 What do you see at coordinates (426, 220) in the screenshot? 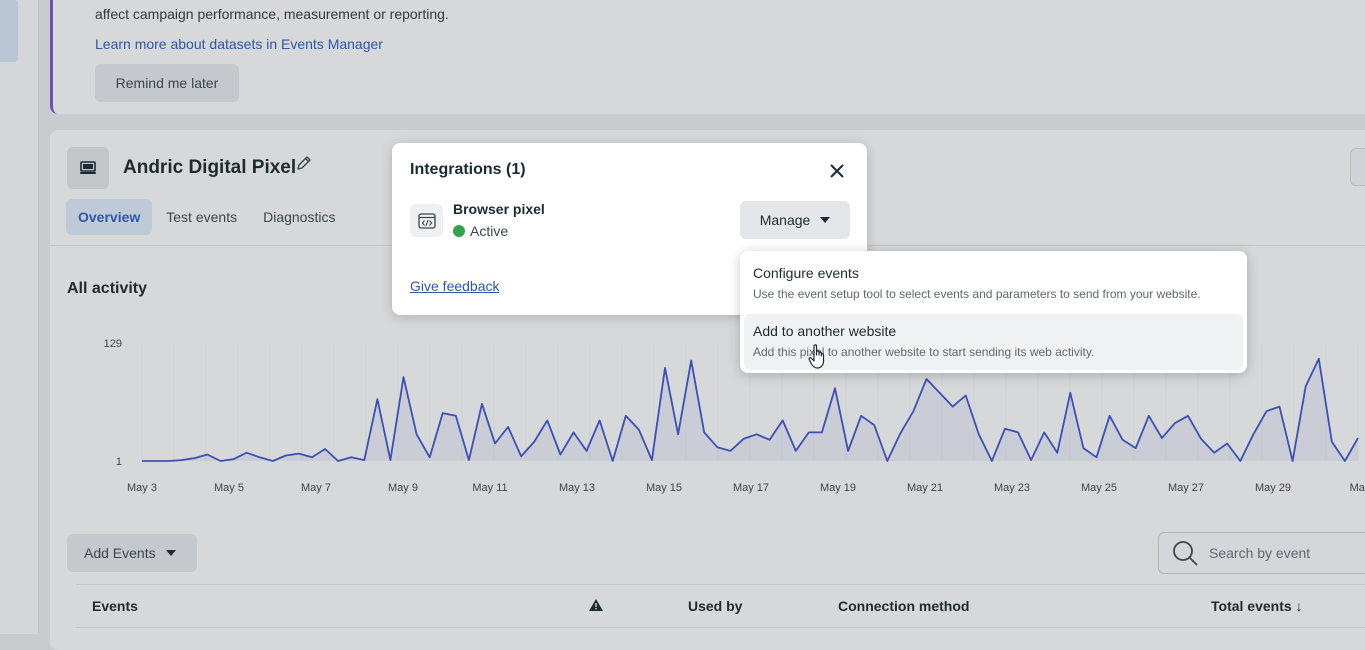
I see `code-window-icon` at bounding box center [426, 220].